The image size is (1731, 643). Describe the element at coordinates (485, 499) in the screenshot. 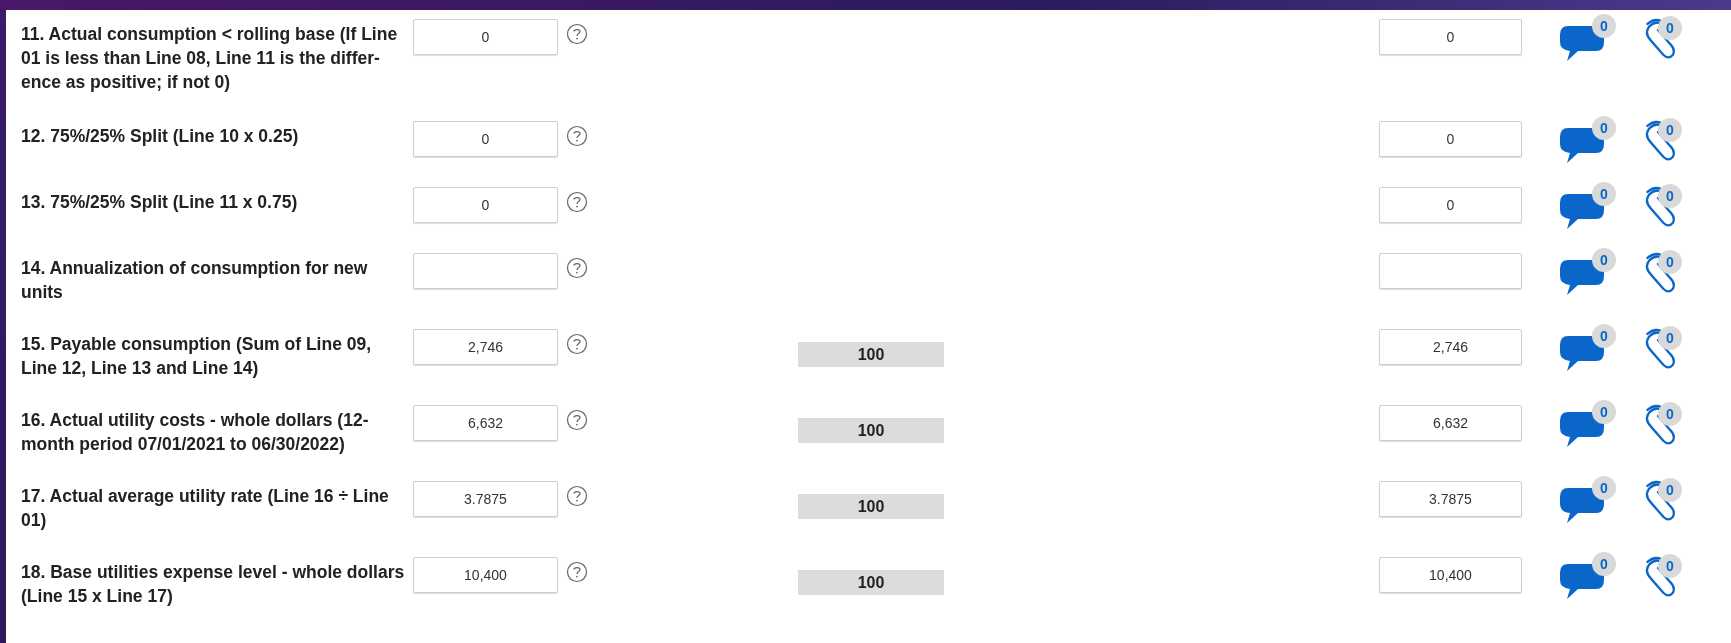

I see `value-field: 3.7875` at that location.